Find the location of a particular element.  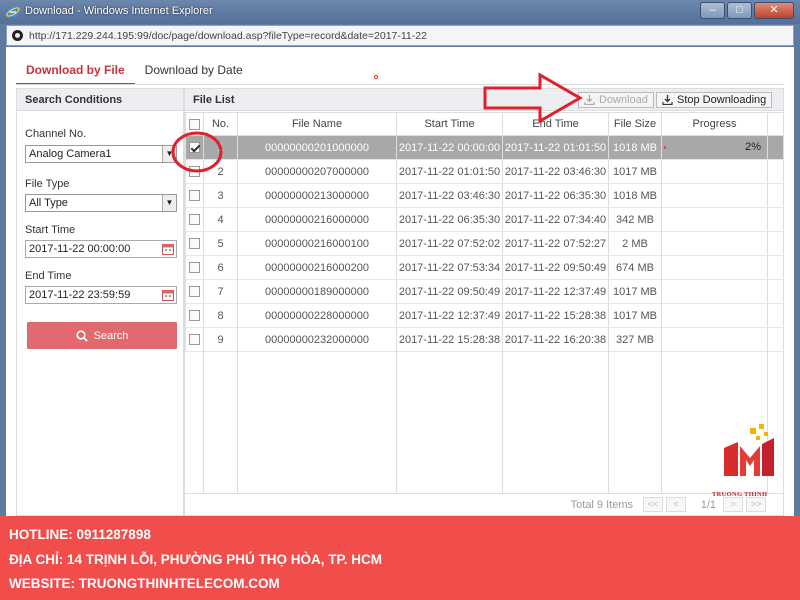

cell-end-time: 2017-11-22 06:35:30 is located at coordinates (555, 195).